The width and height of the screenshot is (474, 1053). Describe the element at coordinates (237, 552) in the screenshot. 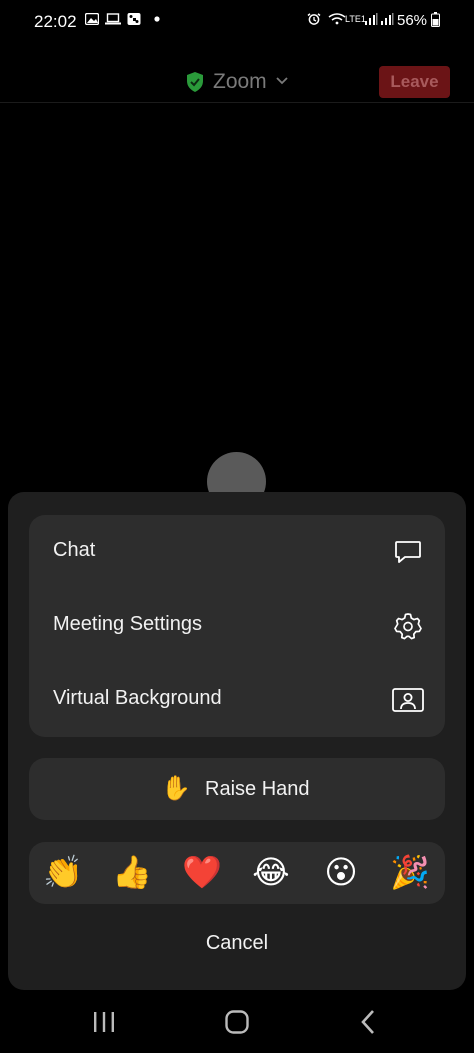

I see `menu-item-chat: Chat` at that location.